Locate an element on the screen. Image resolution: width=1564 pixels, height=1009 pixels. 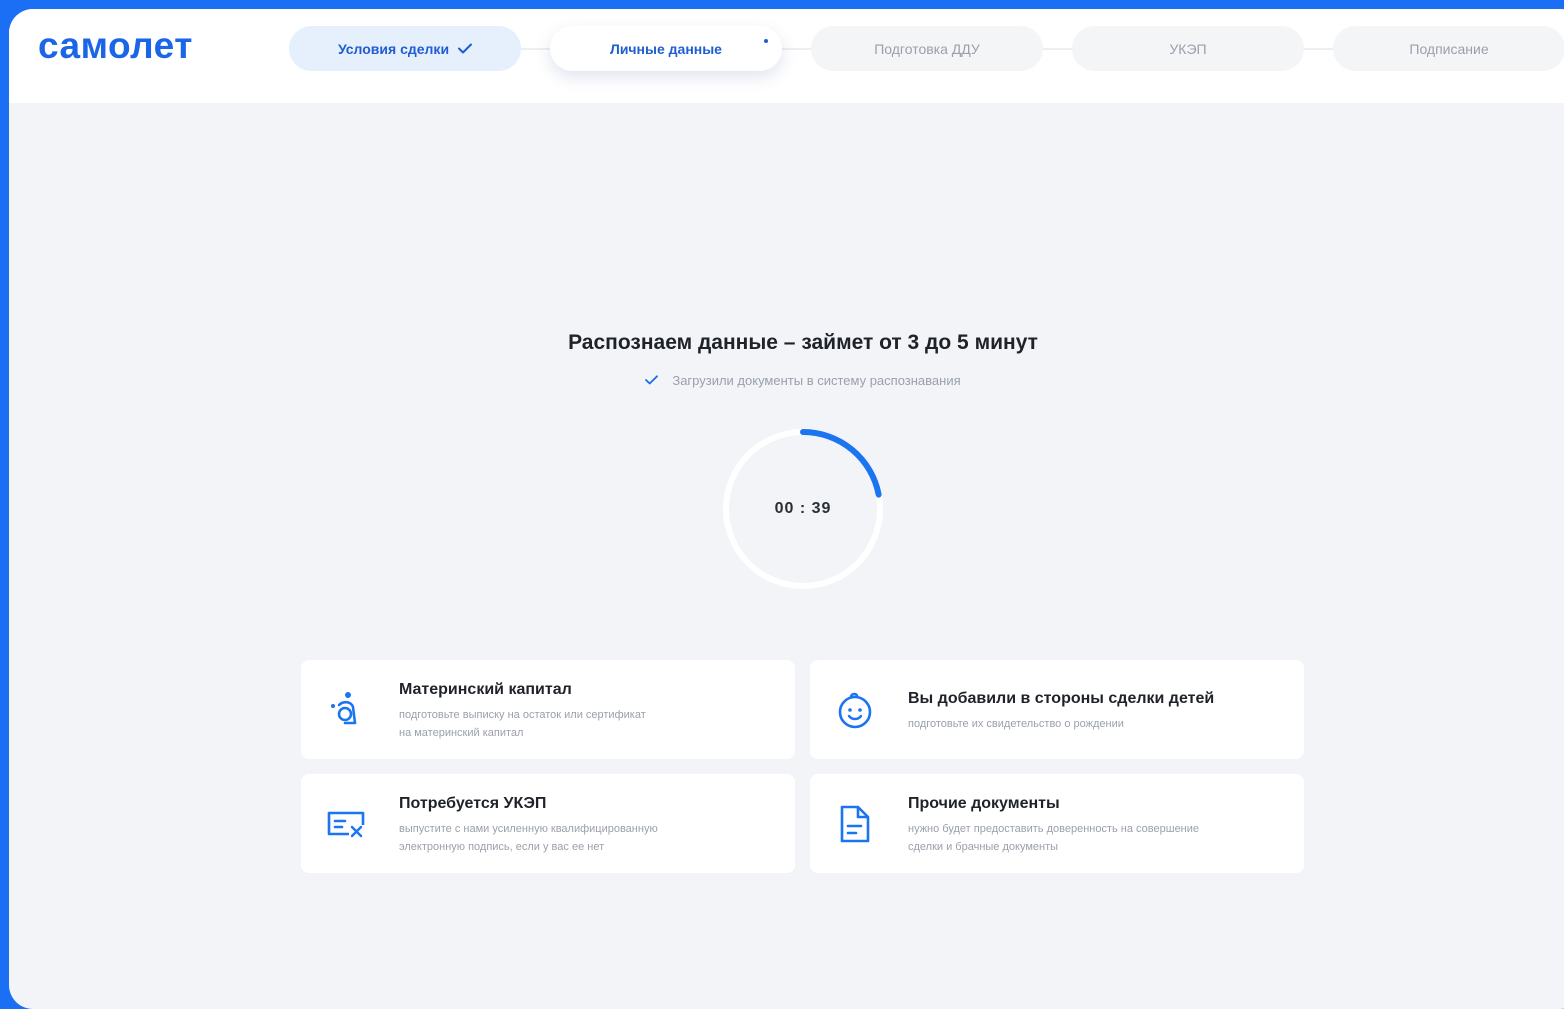
step-ddu-preparation: Подготовка ДДУ is located at coordinates (927, 48).